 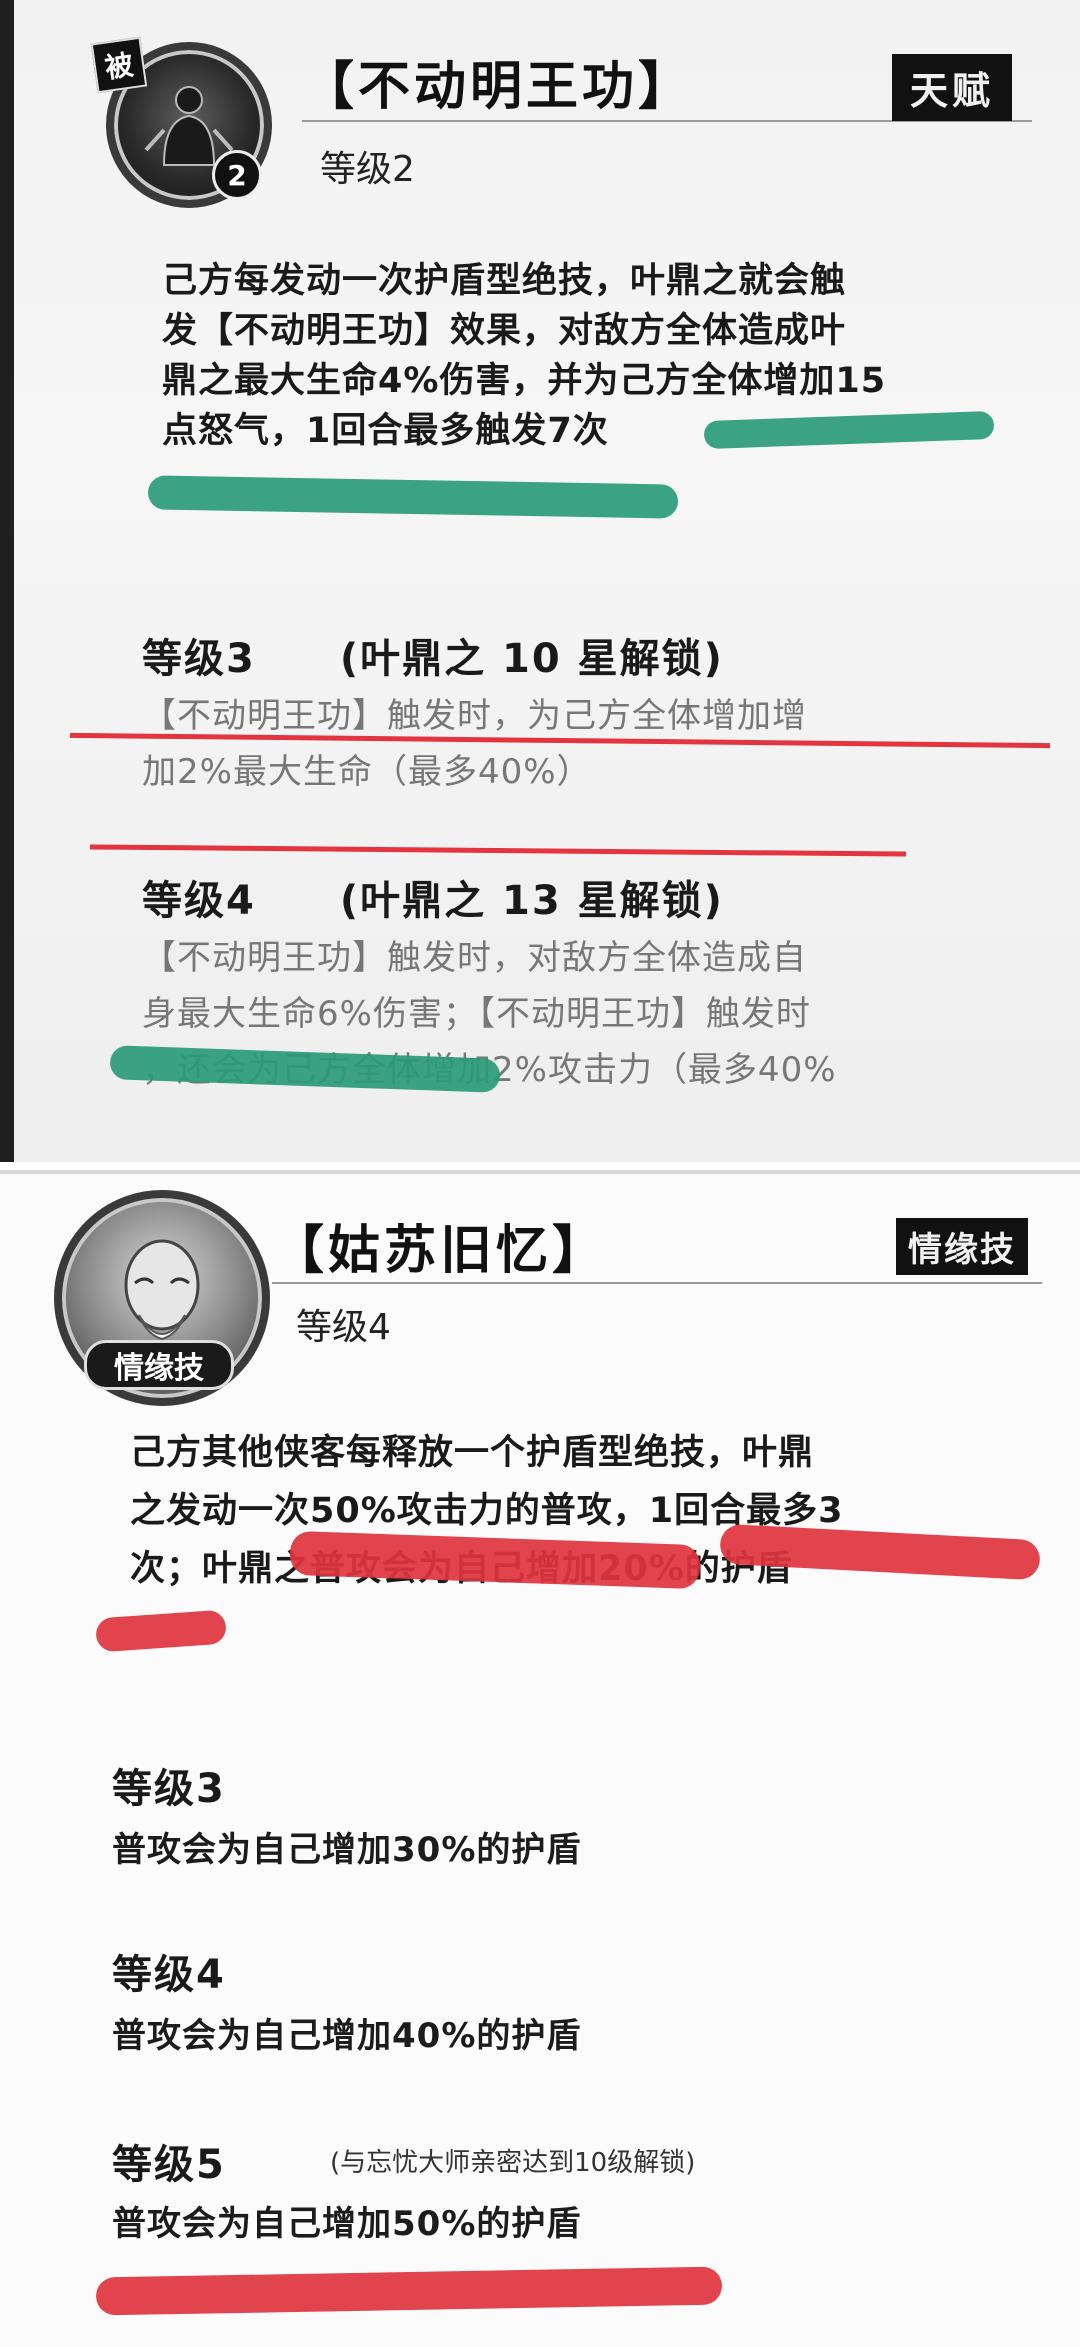 I want to click on level5-body: 普攻会为自己增加50%的护盾, so click(x=347, y=2224).